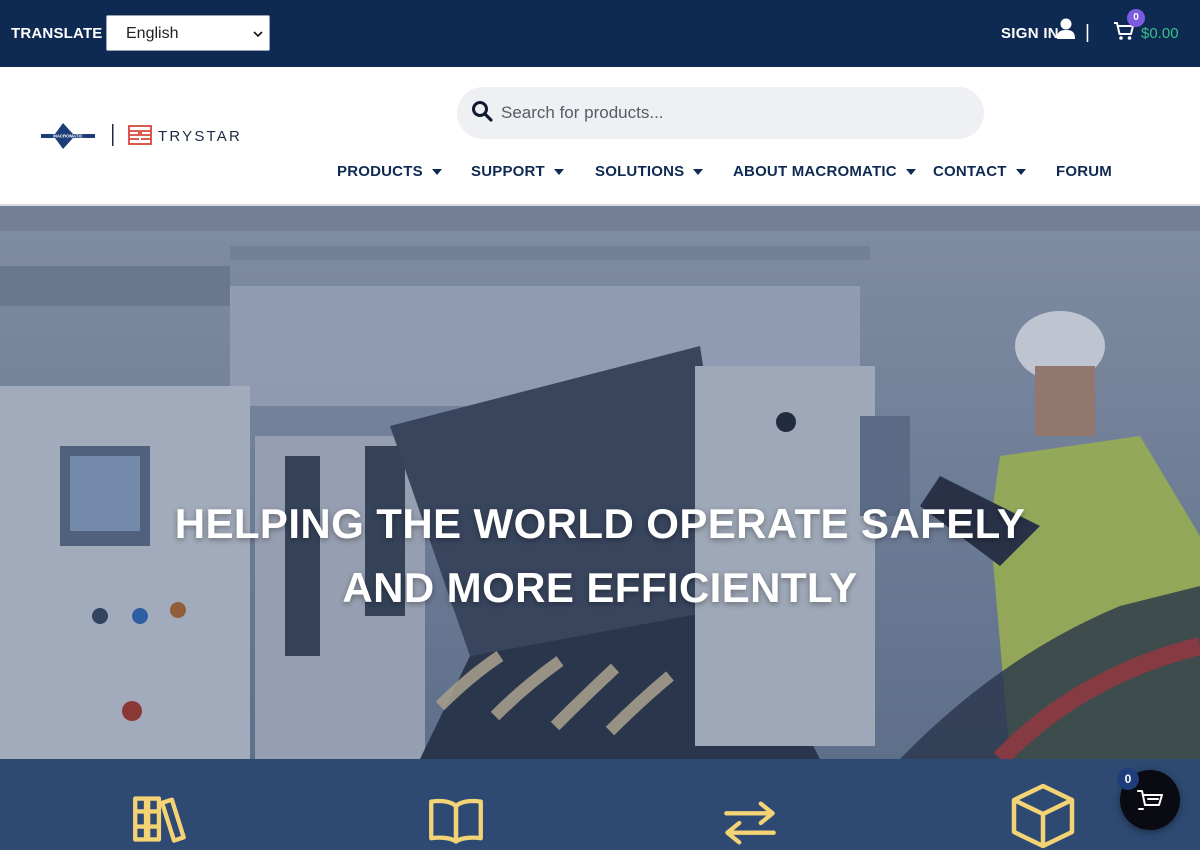 The height and width of the screenshot is (850, 1200). Describe the element at coordinates (600, 523) in the screenshot. I see `hero-headline-line1: HELPING THE WORLD OPERATE SAFELY` at that location.